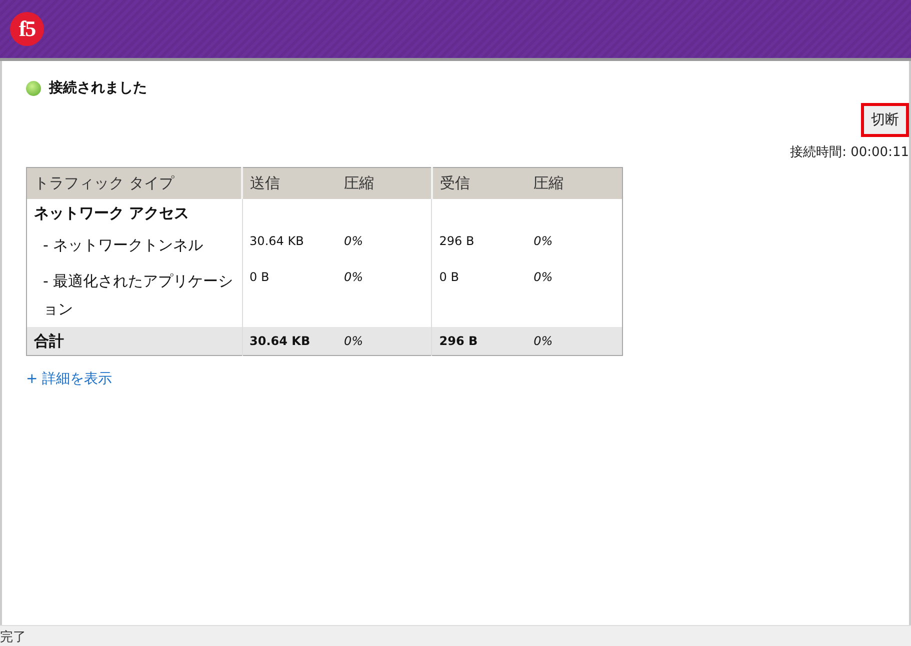  Describe the element at coordinates (885, 120) in the screenshot. I see `disconnect-button: 切断` at that location.